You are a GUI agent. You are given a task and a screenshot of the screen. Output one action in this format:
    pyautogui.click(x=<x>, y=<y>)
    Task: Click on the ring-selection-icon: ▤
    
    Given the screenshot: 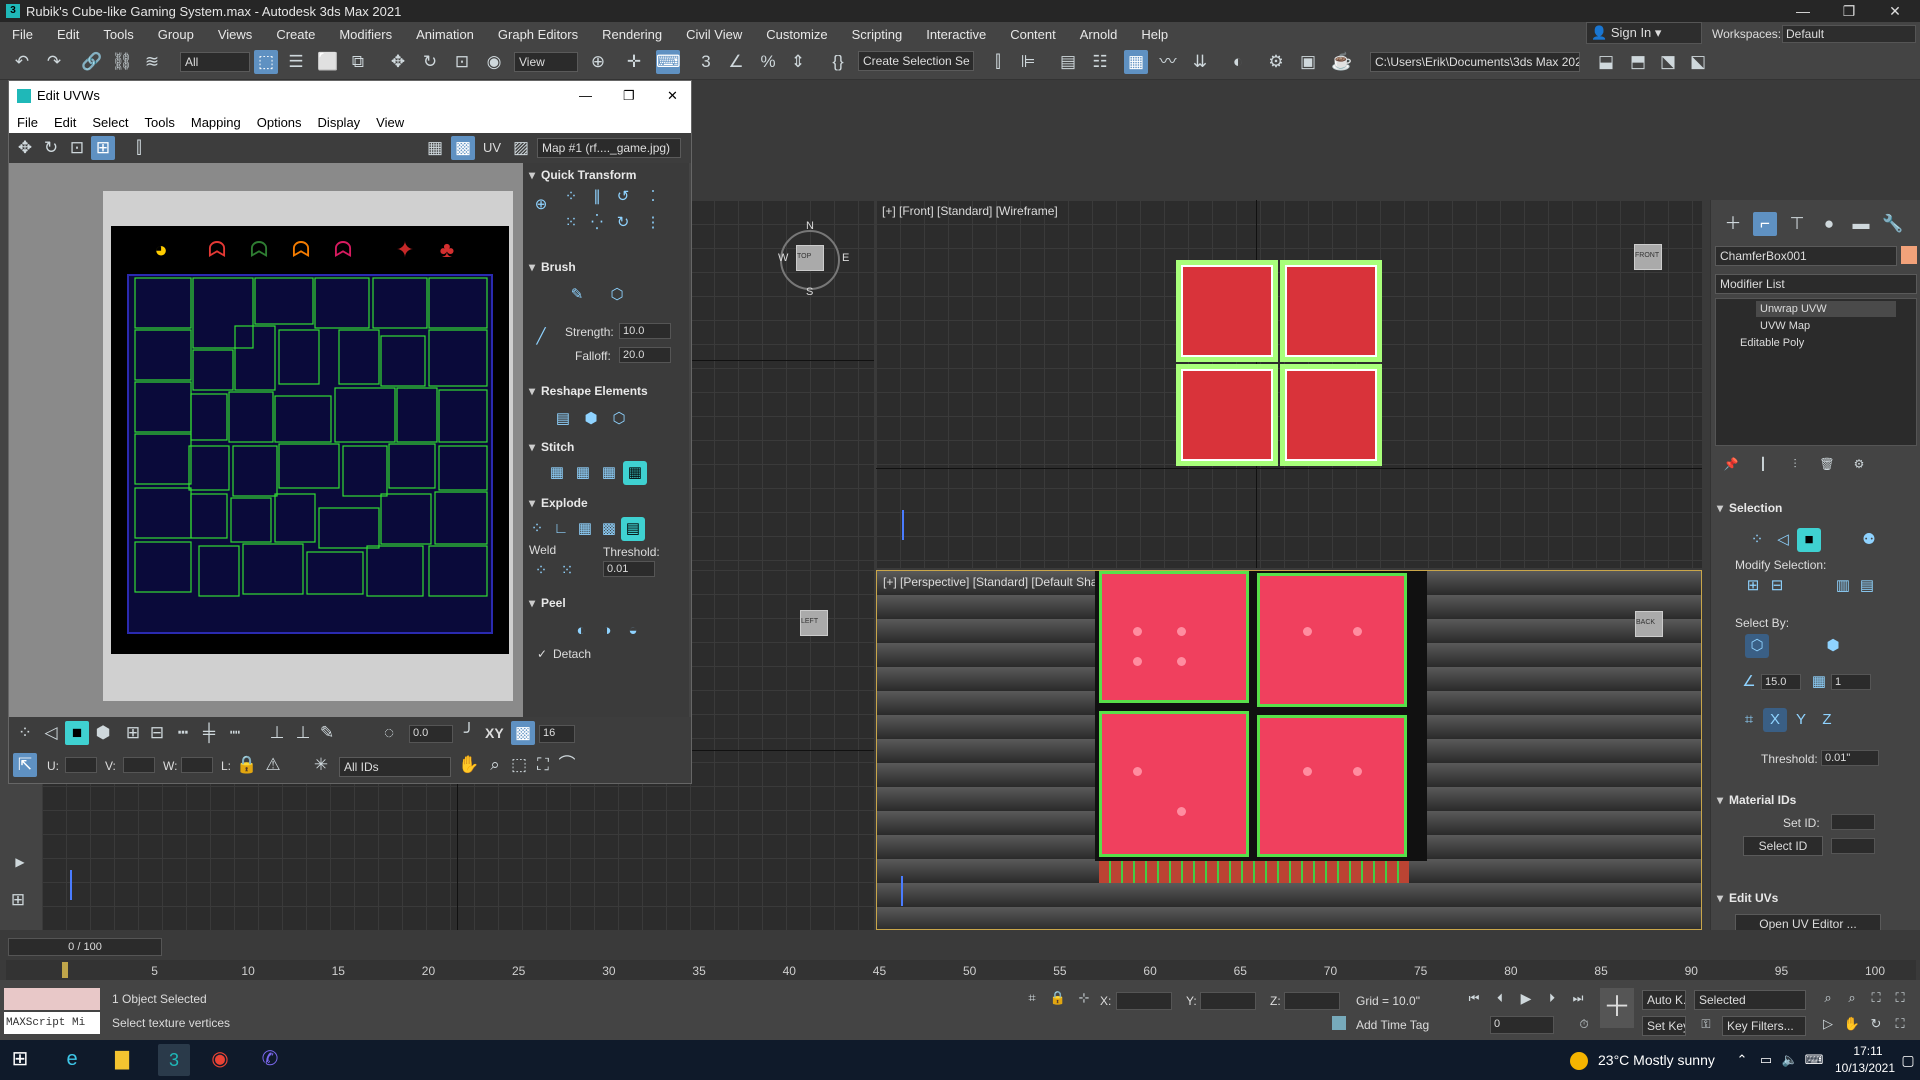 What is the action you would take?
    pyautogui.click(x=1867, y=586)
    